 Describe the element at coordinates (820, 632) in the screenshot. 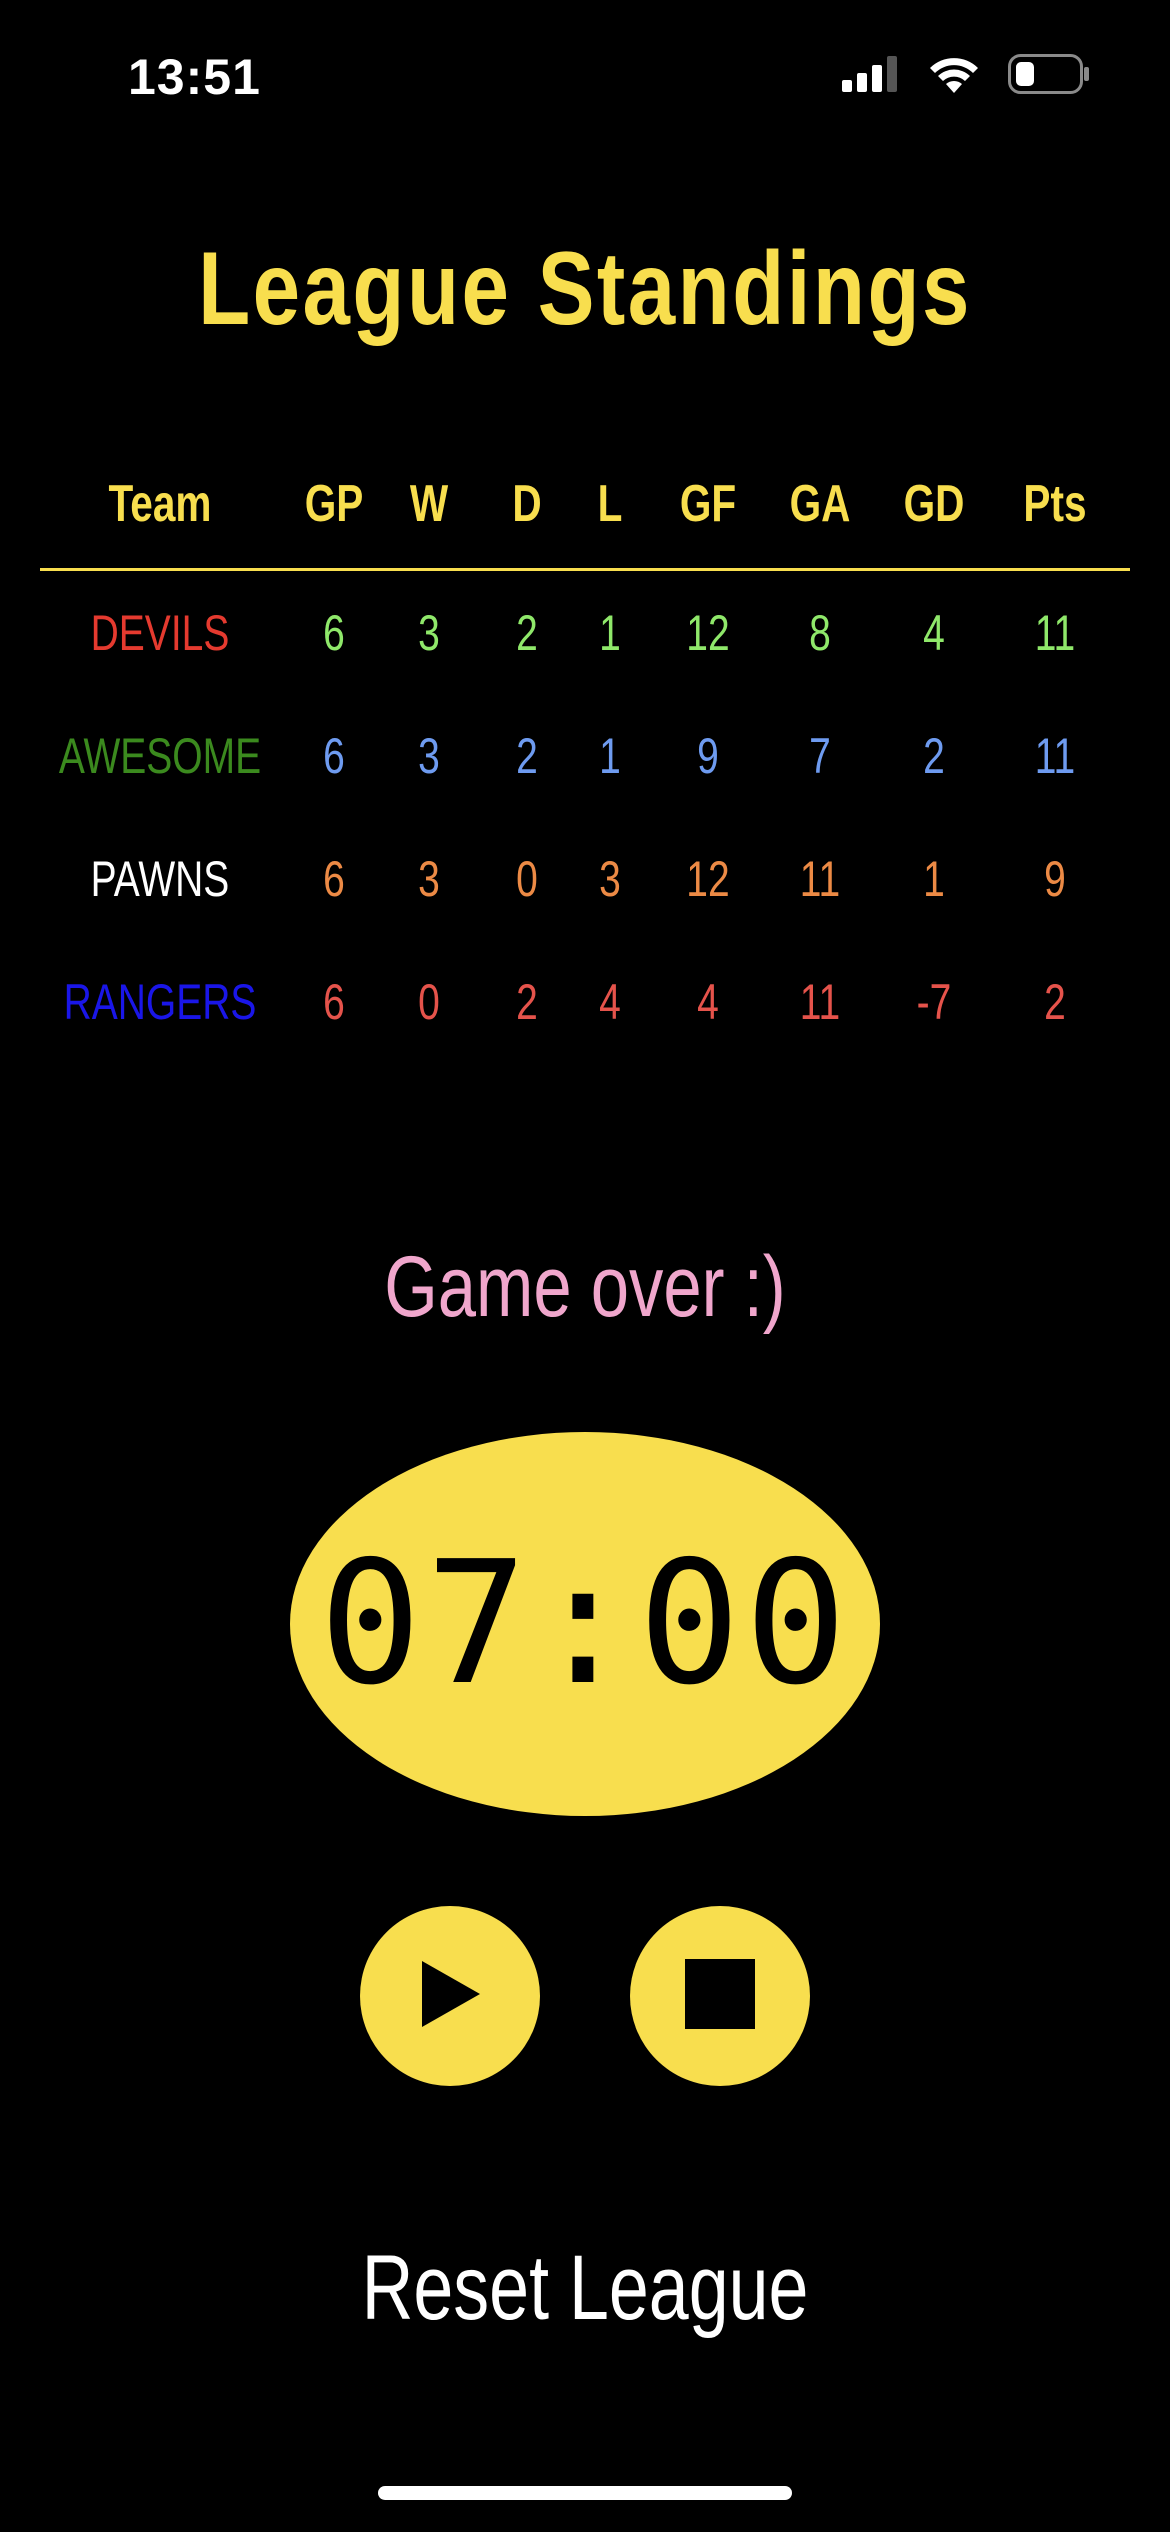

I see `stat-ga: 8` at that location.